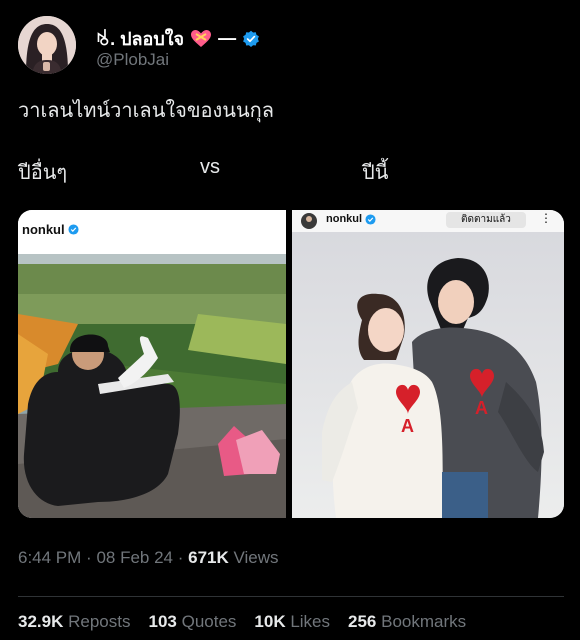  What do you see at coordinates (49, 557) in the screenshot?
I see `tweet-time: 6:44 PM` at bounding box center [49, 557].